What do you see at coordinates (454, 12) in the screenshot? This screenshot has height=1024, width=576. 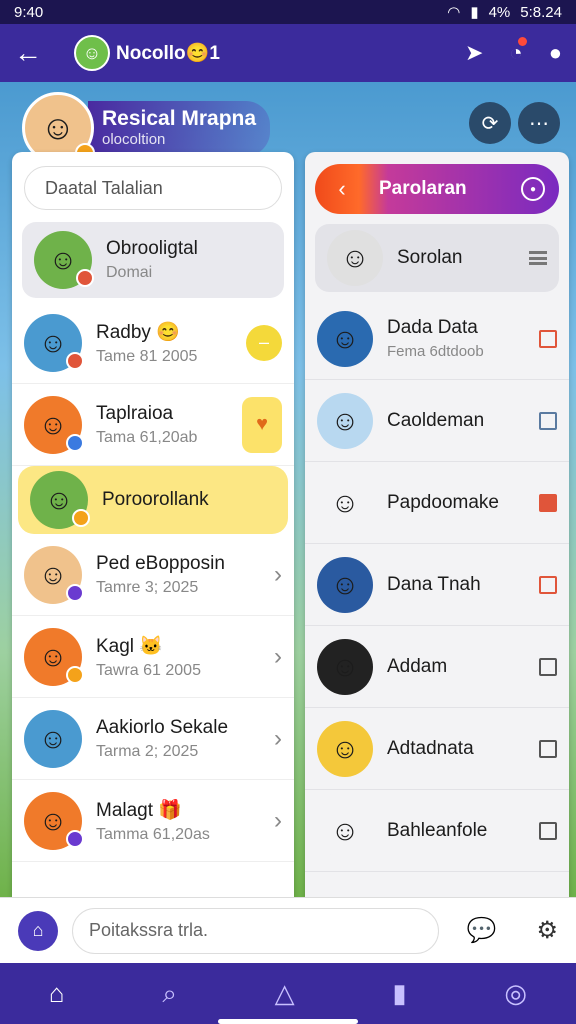 I see `wifi-icon: ◠` at bounding box center [454, 12].